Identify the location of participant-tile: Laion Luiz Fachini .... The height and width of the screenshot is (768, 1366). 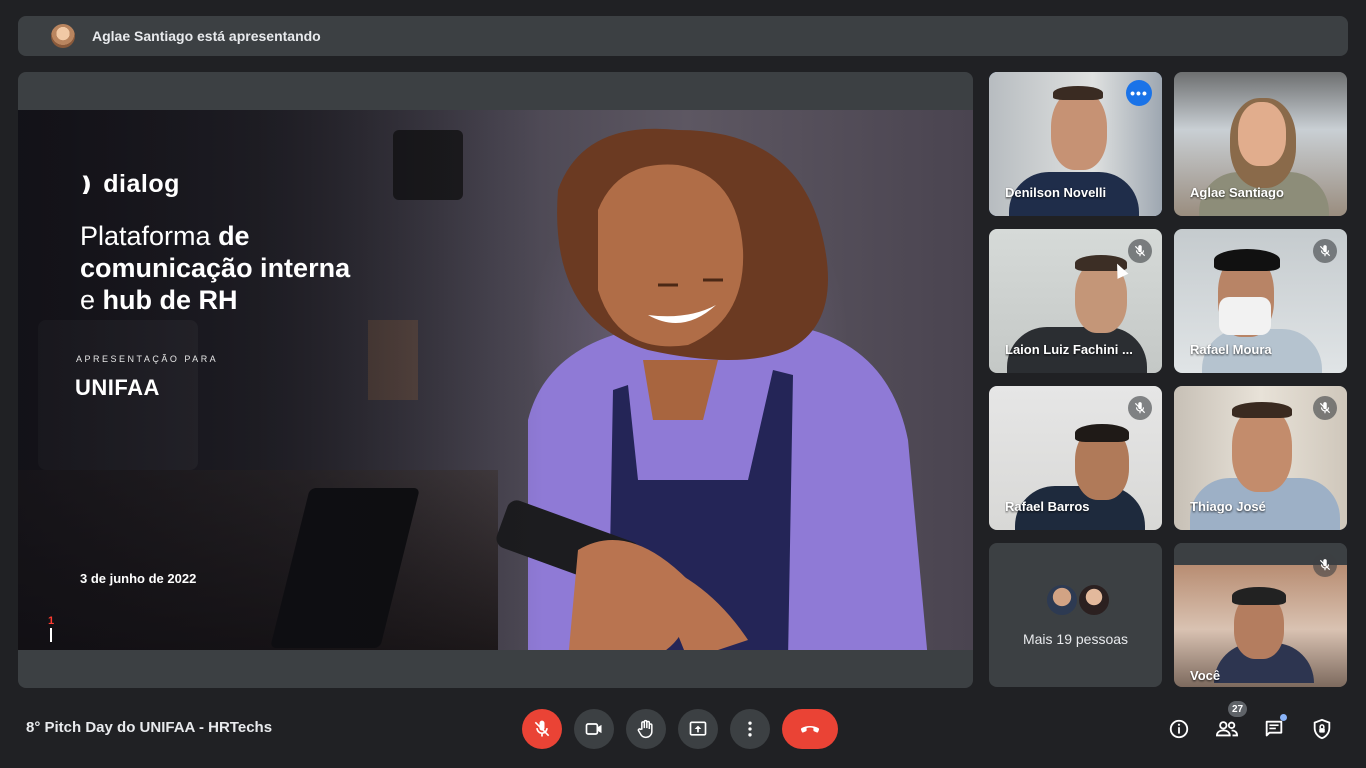
(1075, 301).